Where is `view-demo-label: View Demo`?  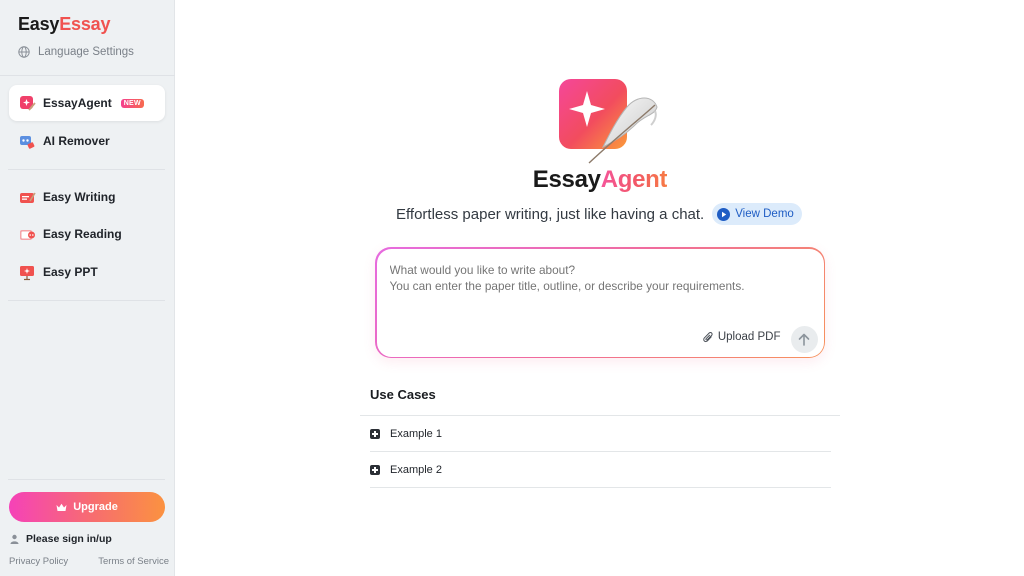 view-demo-label: View Demo is located at coordinates (764, 214).